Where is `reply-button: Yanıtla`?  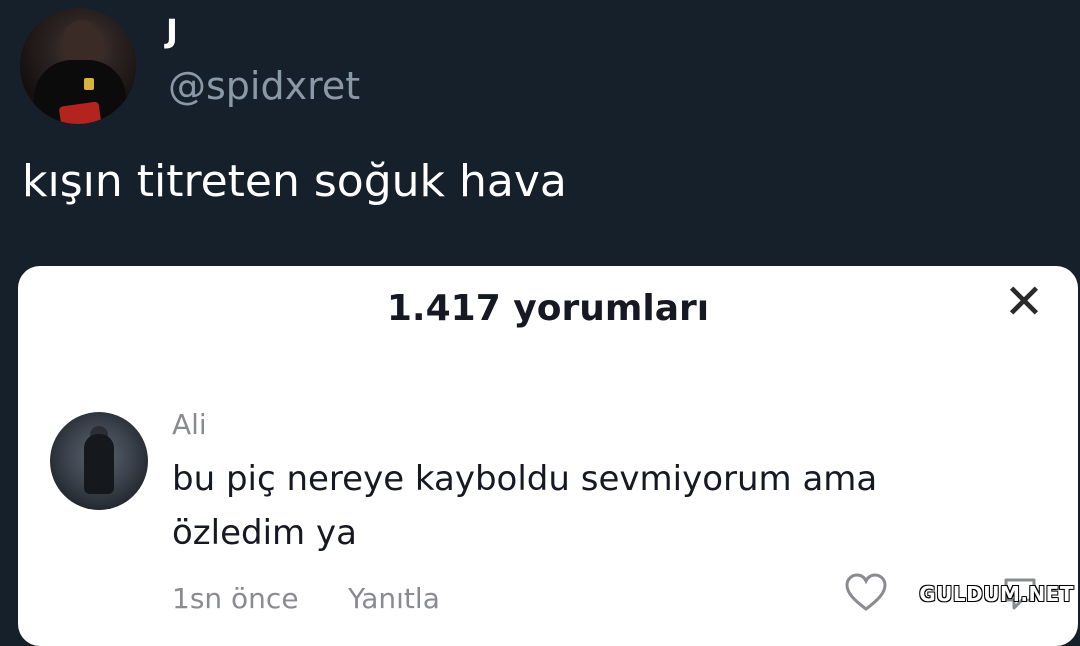 reply-button: Yanıtla is located at coordinates (394, 598).